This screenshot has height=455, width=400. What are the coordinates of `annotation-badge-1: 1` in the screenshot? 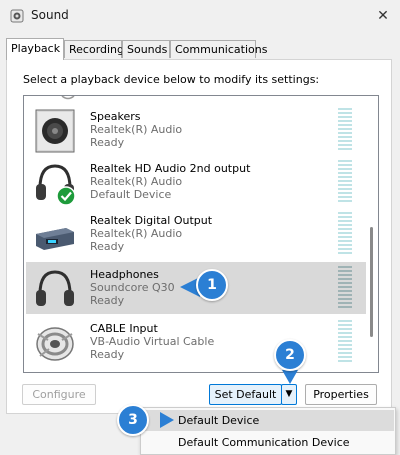 It's located at (212, 285).